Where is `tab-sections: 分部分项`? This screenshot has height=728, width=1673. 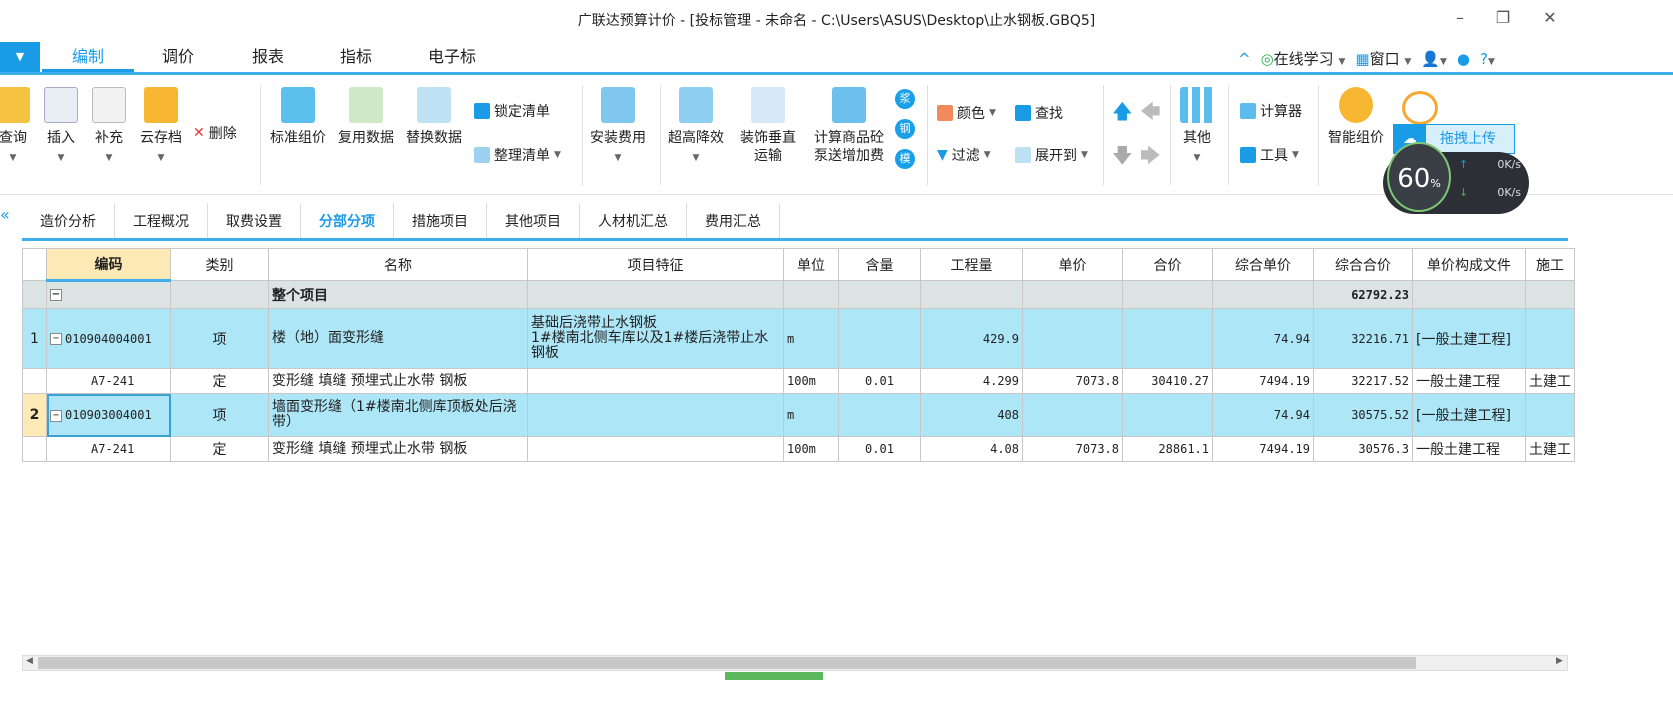
tab-sections: 分部分项 is located at coordinates (347, 220).